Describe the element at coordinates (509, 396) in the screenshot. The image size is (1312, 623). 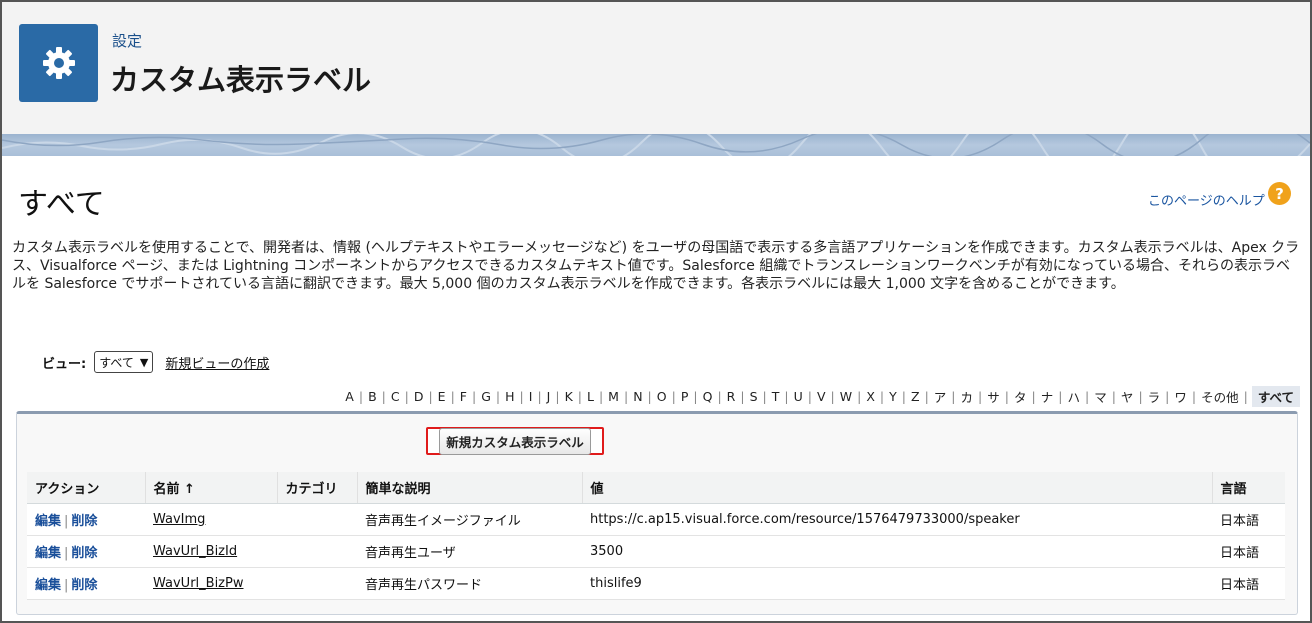
I see `alphabet-filter-item: H` at that location.